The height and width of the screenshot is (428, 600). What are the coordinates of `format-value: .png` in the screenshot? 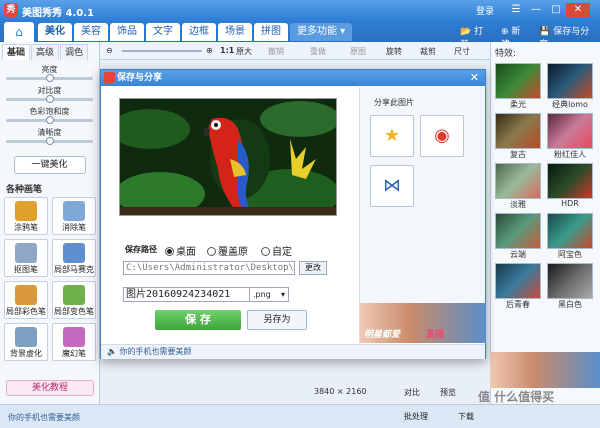 It's located at (262, 294).